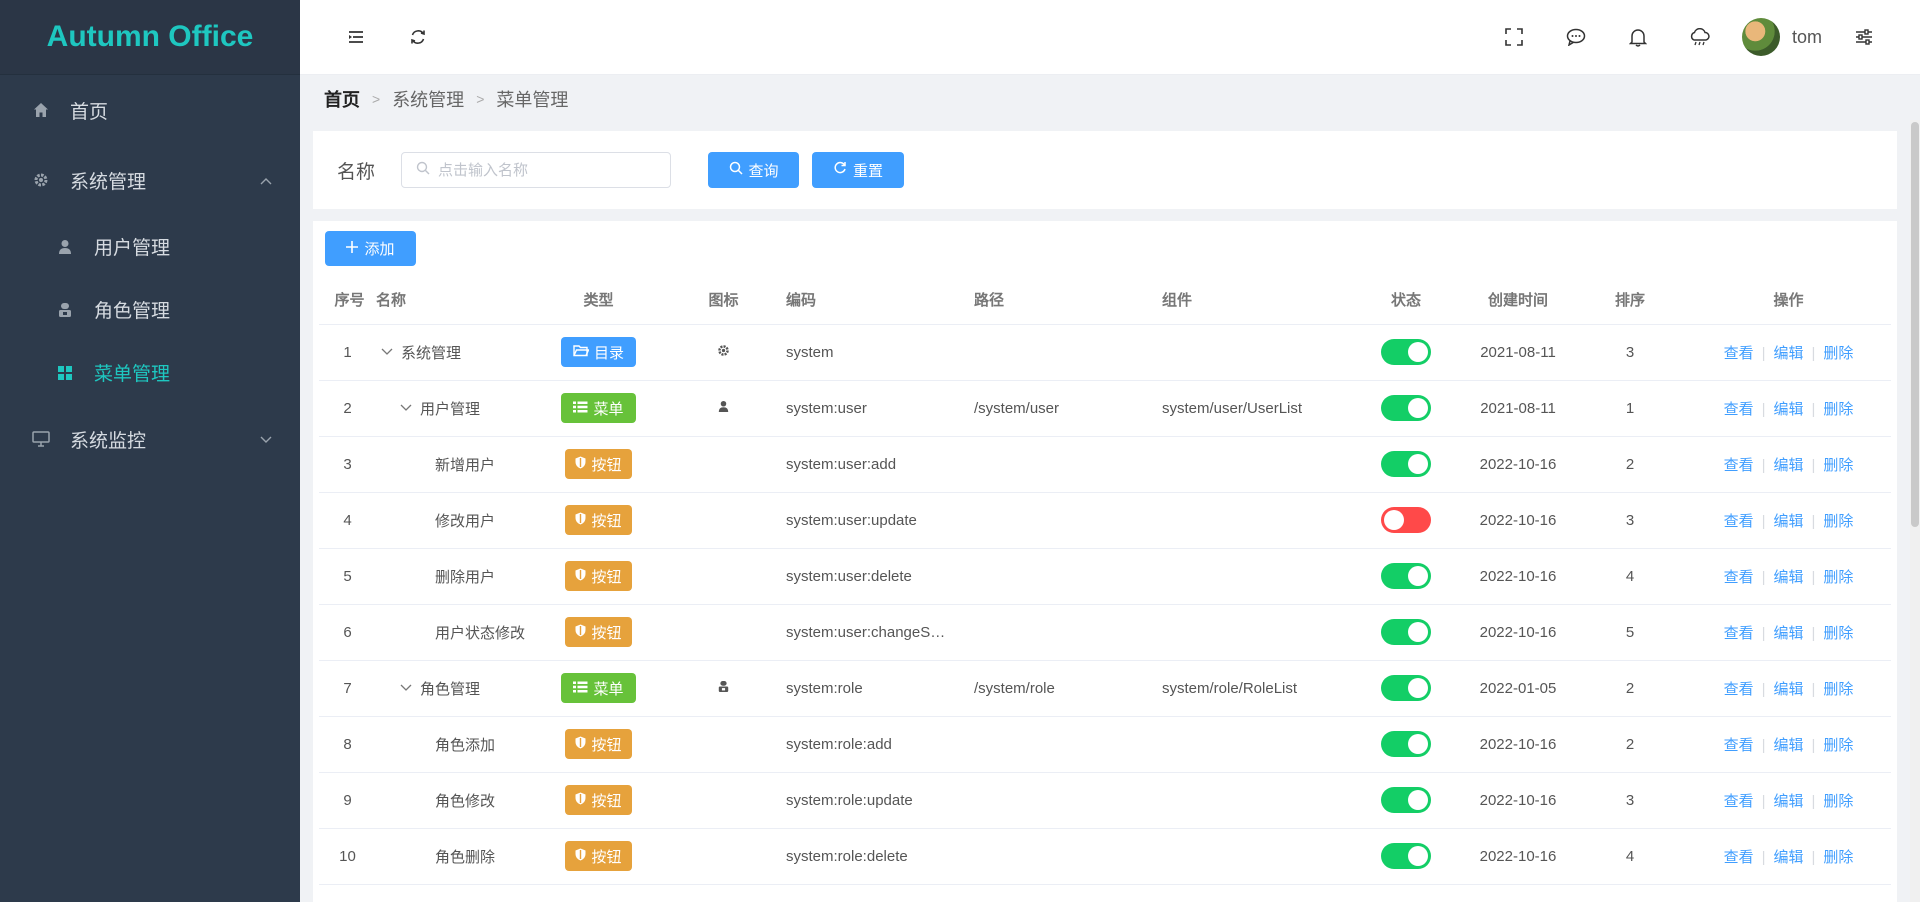  Describe the element at coordinates (1864, 37) in the screenshot. I see `settings-icon` at that location.